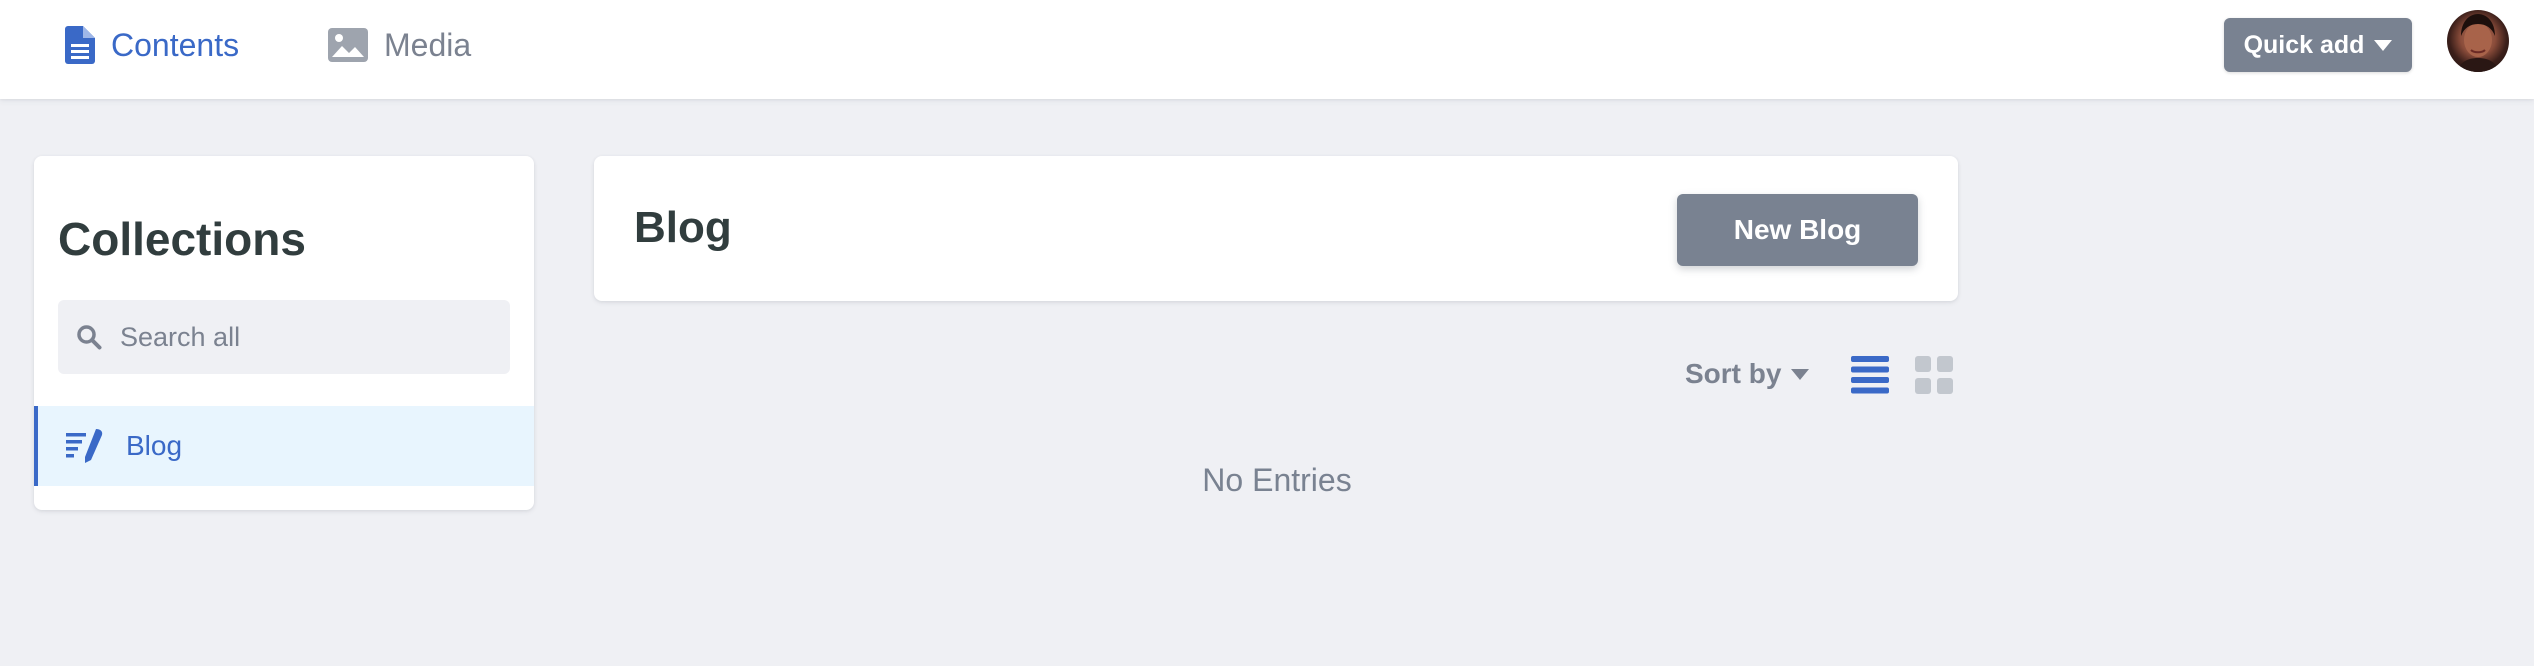 This screenshot has width=2534, height=666. I want to click on grid-view-toggle, so click(1934, 377).